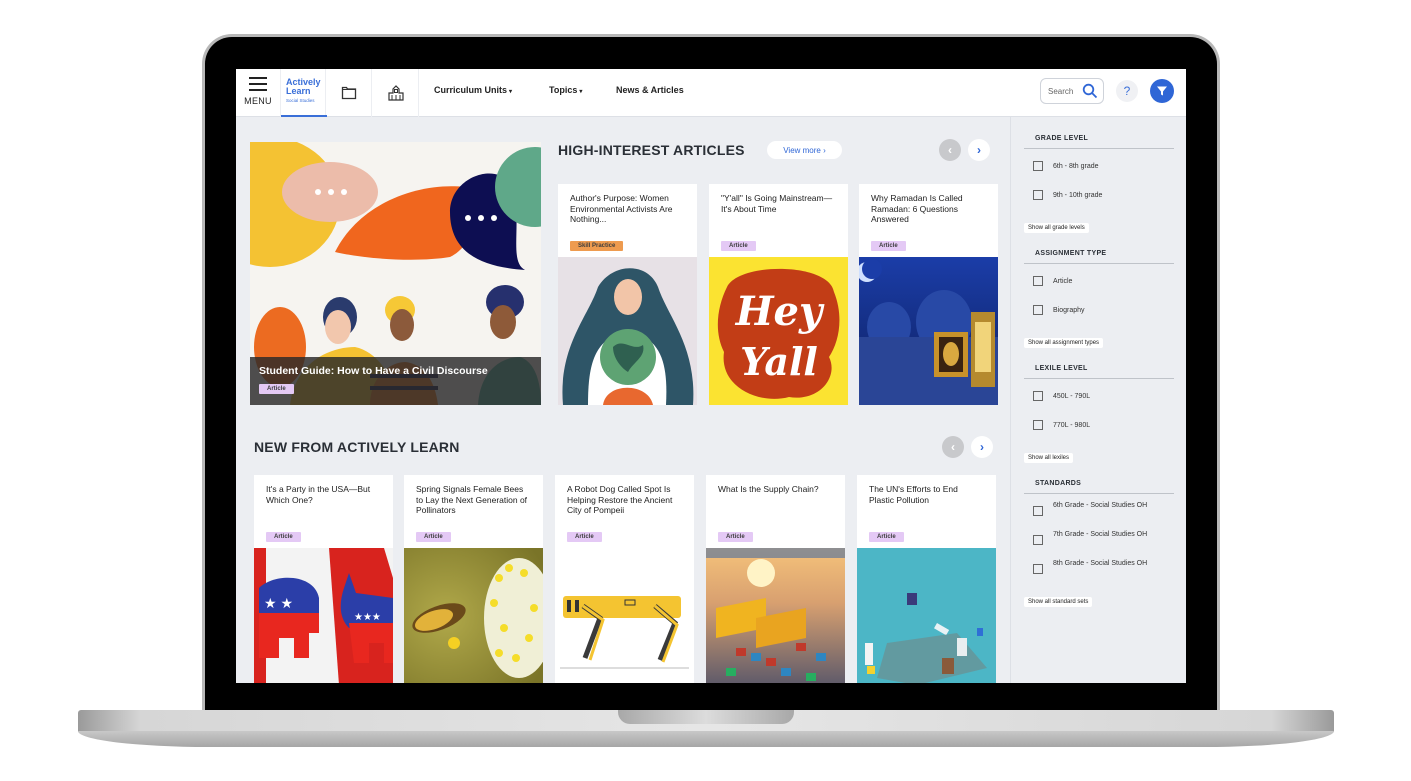 The height and width of the screenshot is (781, 1411). What do you see at coordinates (1078, 195) in the screenshot?
I see `option-label: 9th - 10th grade` at bounding box center [1078, 195].